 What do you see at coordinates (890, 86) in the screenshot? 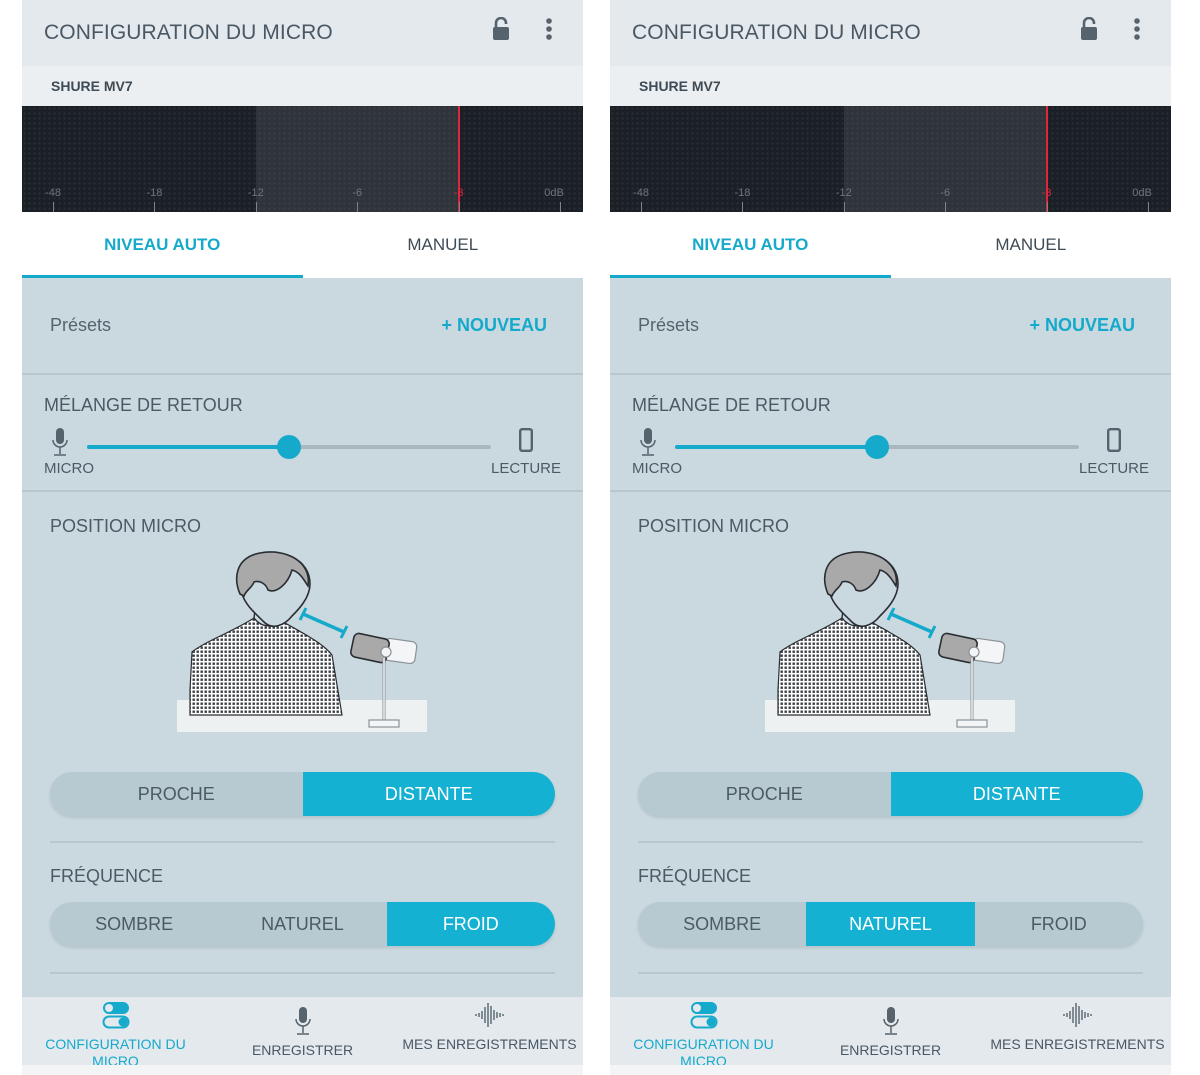
I see `device-bar: SHURE MV7` at bounding box center [890, 86].